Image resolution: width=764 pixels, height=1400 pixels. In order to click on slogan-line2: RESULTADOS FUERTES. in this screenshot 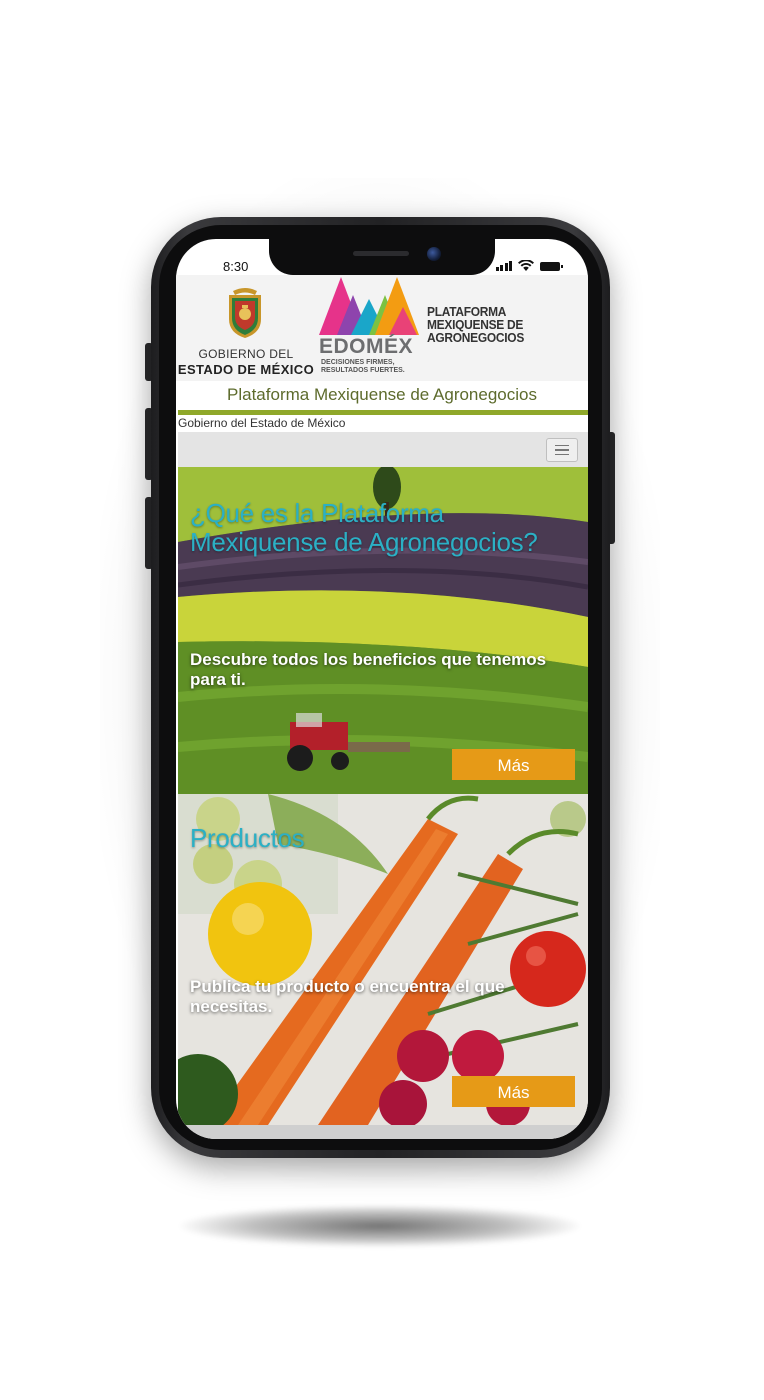, I will do `click(363, 370)`.